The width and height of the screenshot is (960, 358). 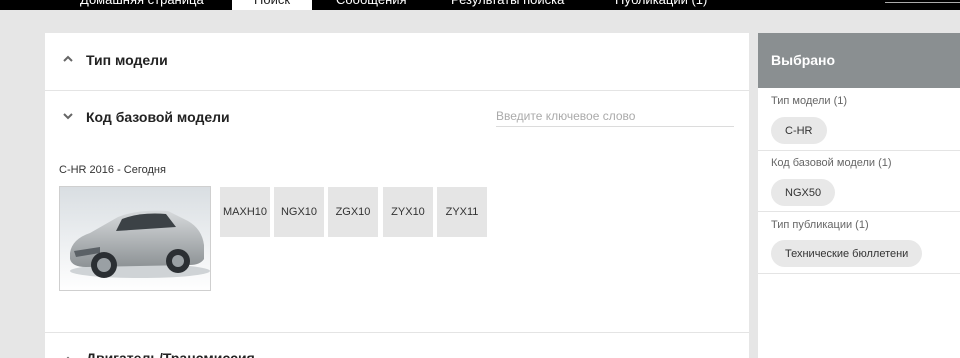 I want to click on model-range-label: C-HR 2016 - Сегодня, so click(x=112, y=170).